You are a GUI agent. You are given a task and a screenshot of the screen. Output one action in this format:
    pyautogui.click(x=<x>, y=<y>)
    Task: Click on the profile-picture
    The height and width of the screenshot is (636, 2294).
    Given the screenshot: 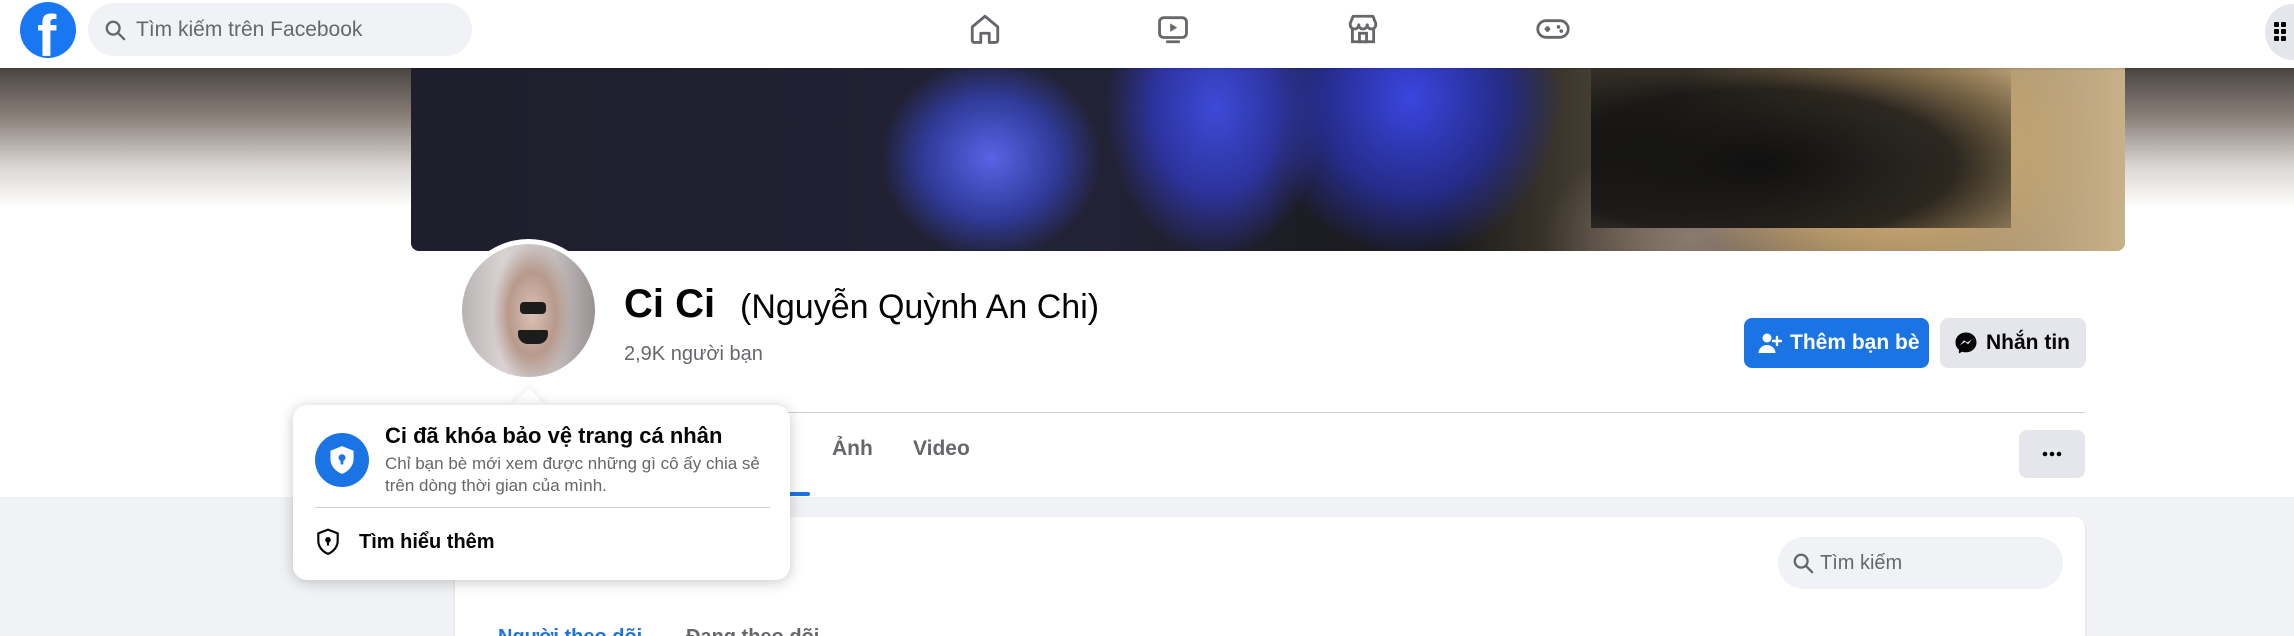 What is the action you would take?
    pyautogui.click(x=528, y=310)
    